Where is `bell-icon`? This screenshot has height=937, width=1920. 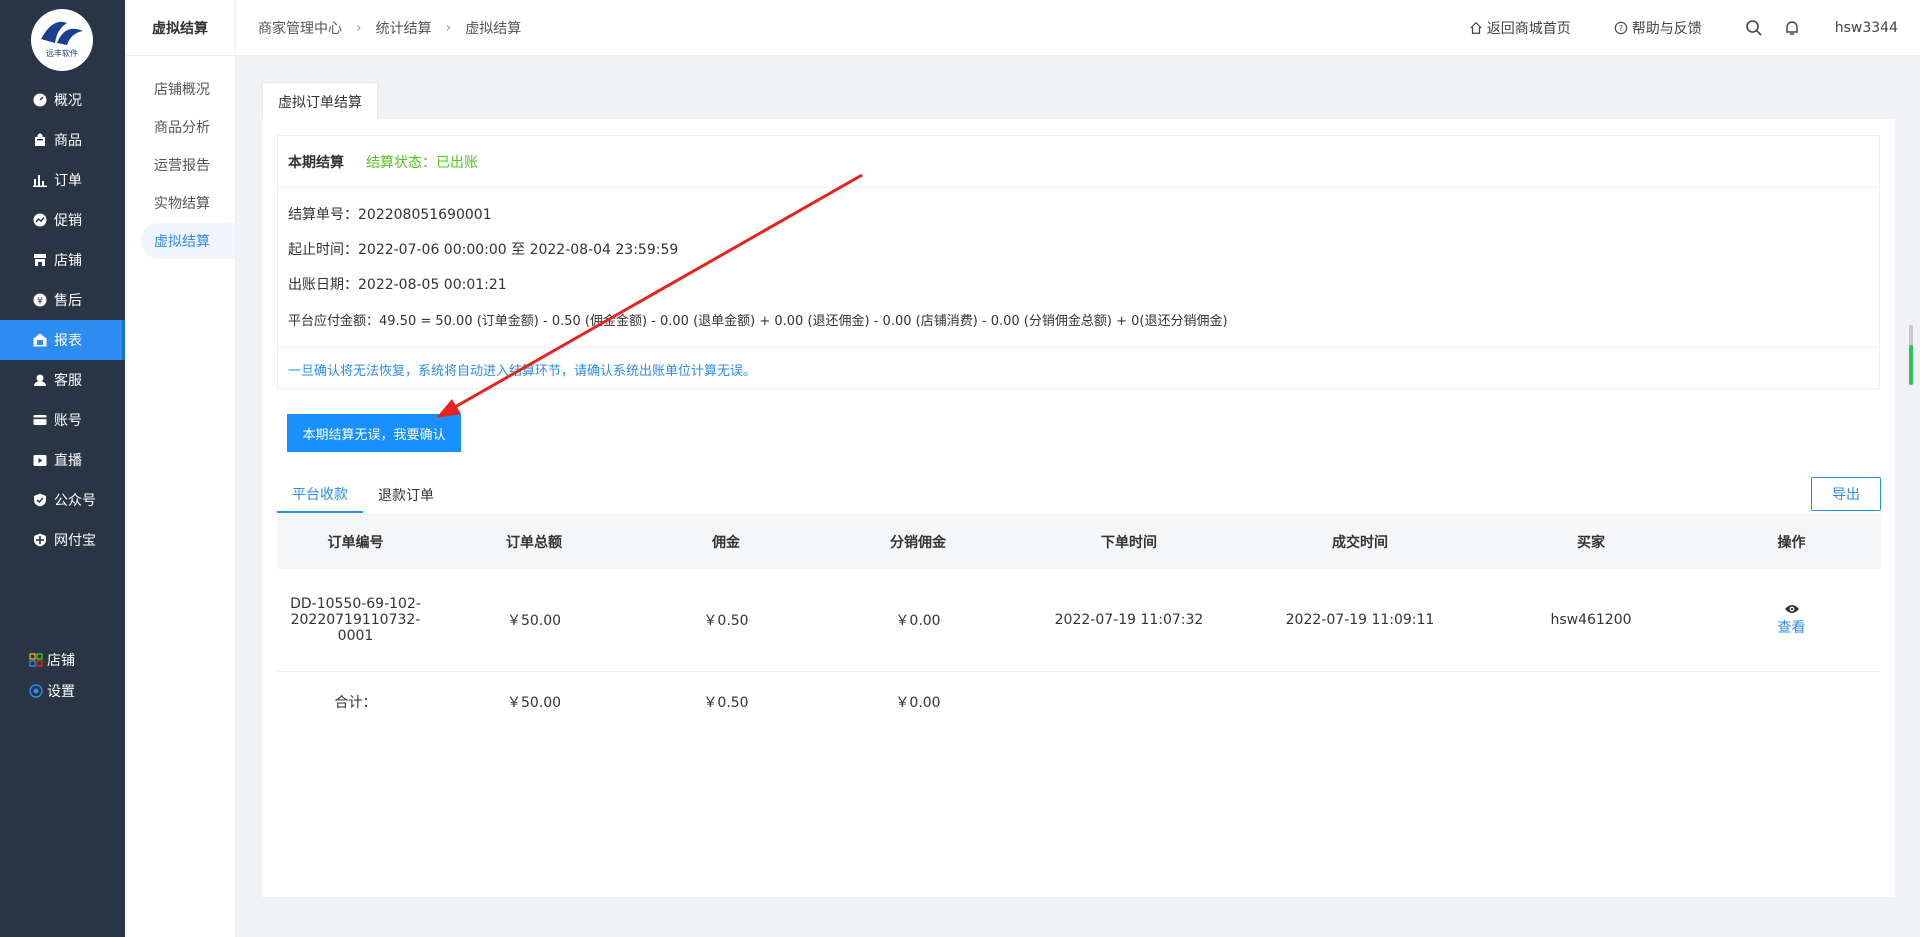
bell-icon is located at coordinates (1792, 28).